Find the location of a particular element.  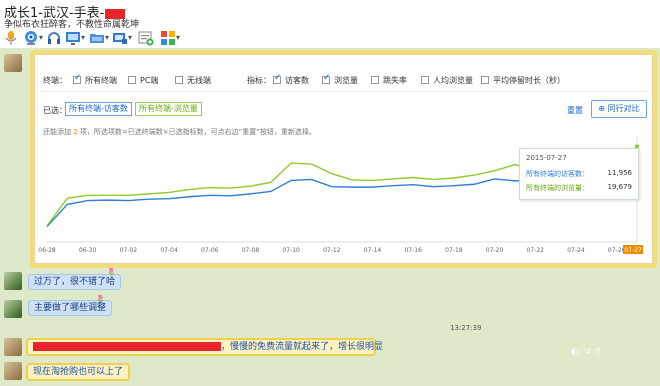

watermark: ◐ ༄ ཞ is located at coordinates (585, 352).